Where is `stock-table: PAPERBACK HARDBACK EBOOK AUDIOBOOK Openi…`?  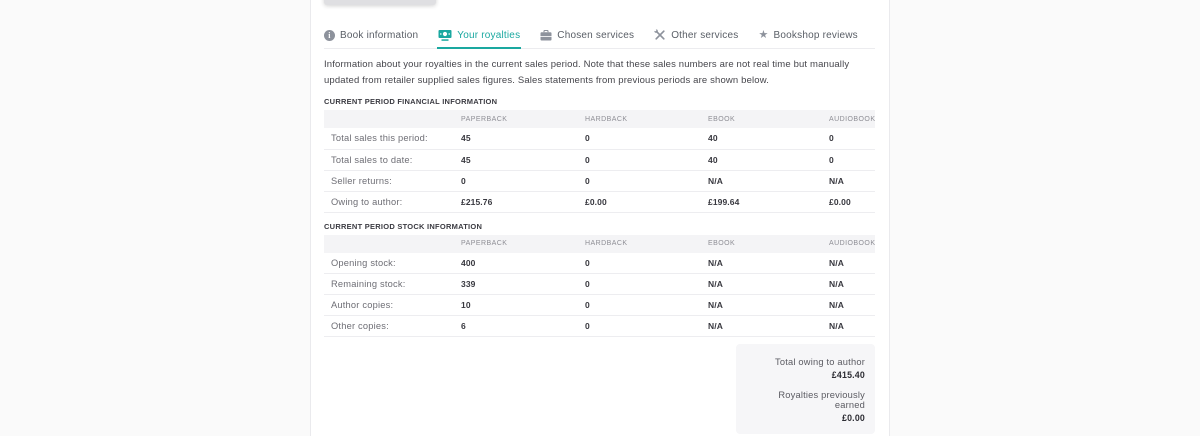
stock-table: PAPERBACK HARDBACK EBOOK AUDIOBOOK Openi… is located at coordinates (599, 285).